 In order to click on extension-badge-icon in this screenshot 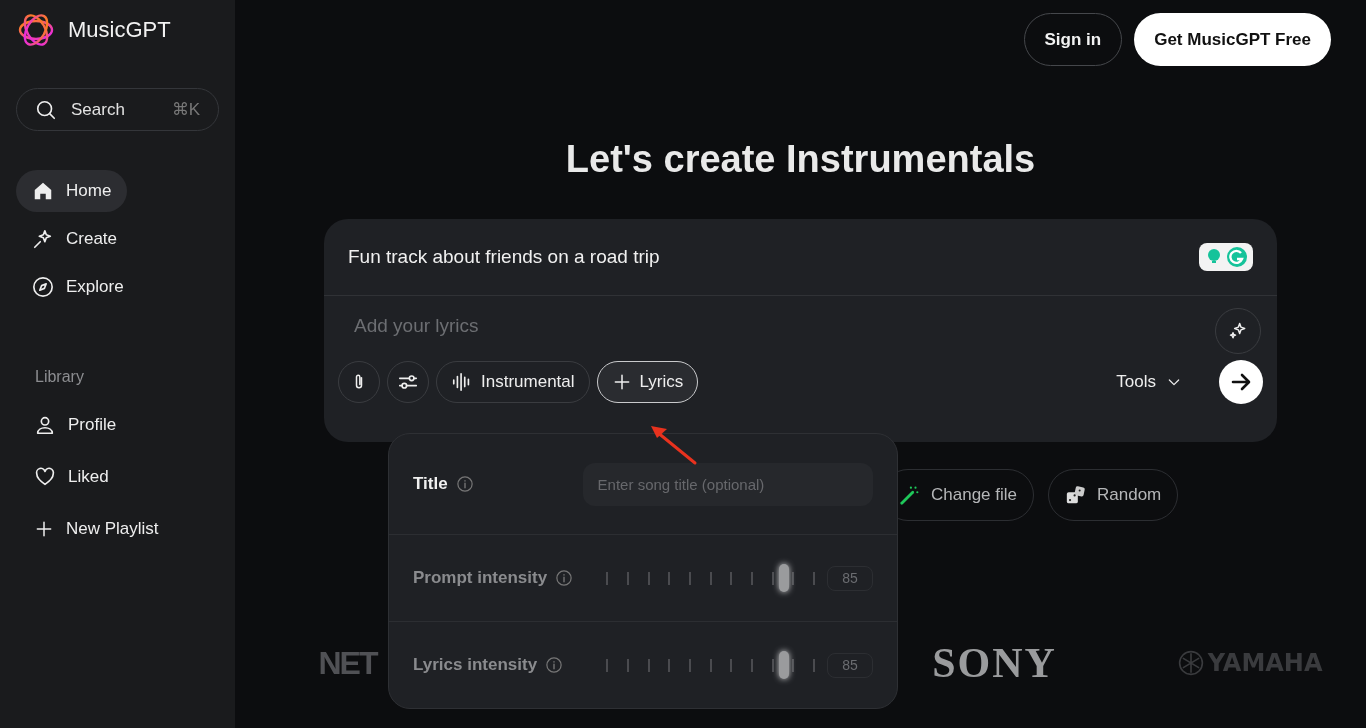, I will do `click(1226, 257)`.